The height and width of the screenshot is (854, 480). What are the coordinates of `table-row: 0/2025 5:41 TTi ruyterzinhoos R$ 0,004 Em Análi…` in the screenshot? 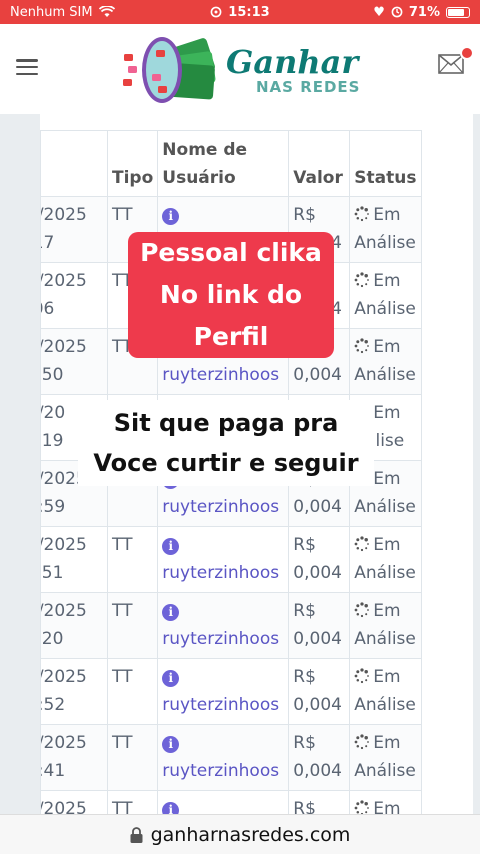 It's located at (231, 757).